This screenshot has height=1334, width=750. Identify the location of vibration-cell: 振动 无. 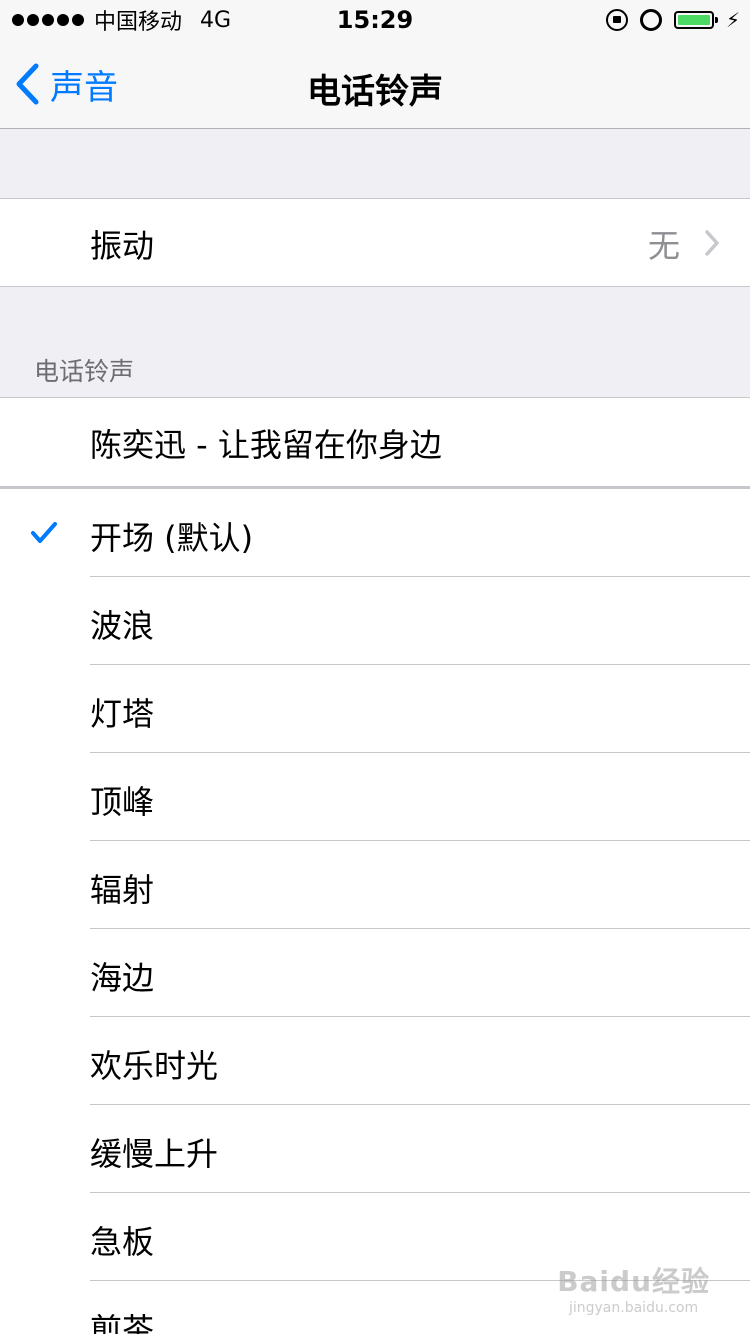
(375, 242).